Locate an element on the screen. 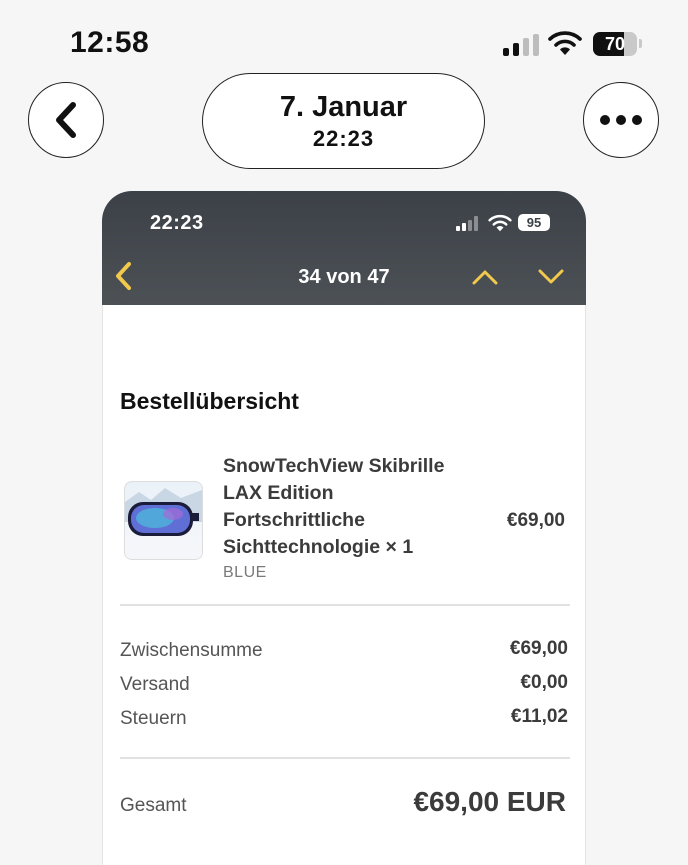 The height and width of the screenshot is (865, 688). inner-wifi-icon is located at coordinates (500, 223).